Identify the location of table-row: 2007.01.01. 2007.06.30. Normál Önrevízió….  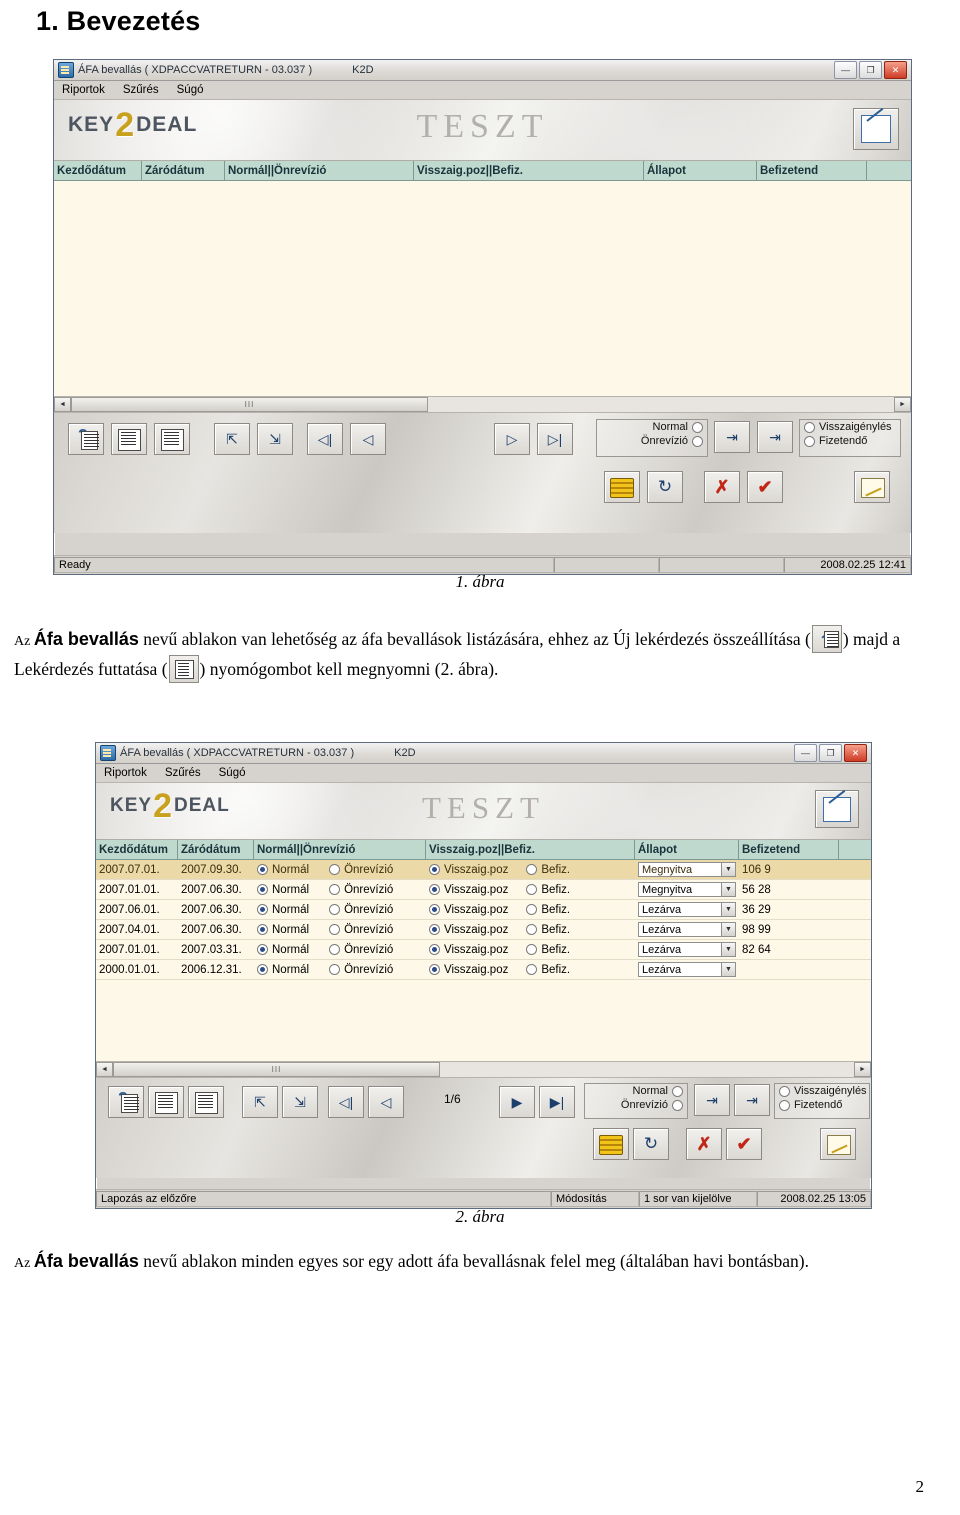
(483, 890).